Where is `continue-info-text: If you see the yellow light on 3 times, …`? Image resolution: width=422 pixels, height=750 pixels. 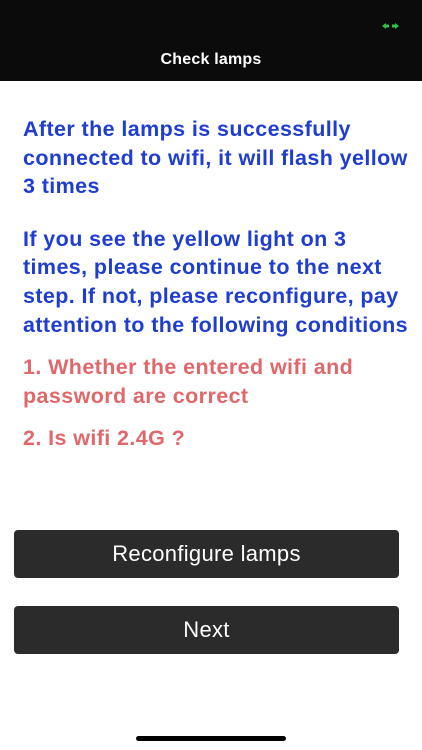
continue-info-text: If you see the yellow light on 3 times, … is located at coordinates (216, 281).